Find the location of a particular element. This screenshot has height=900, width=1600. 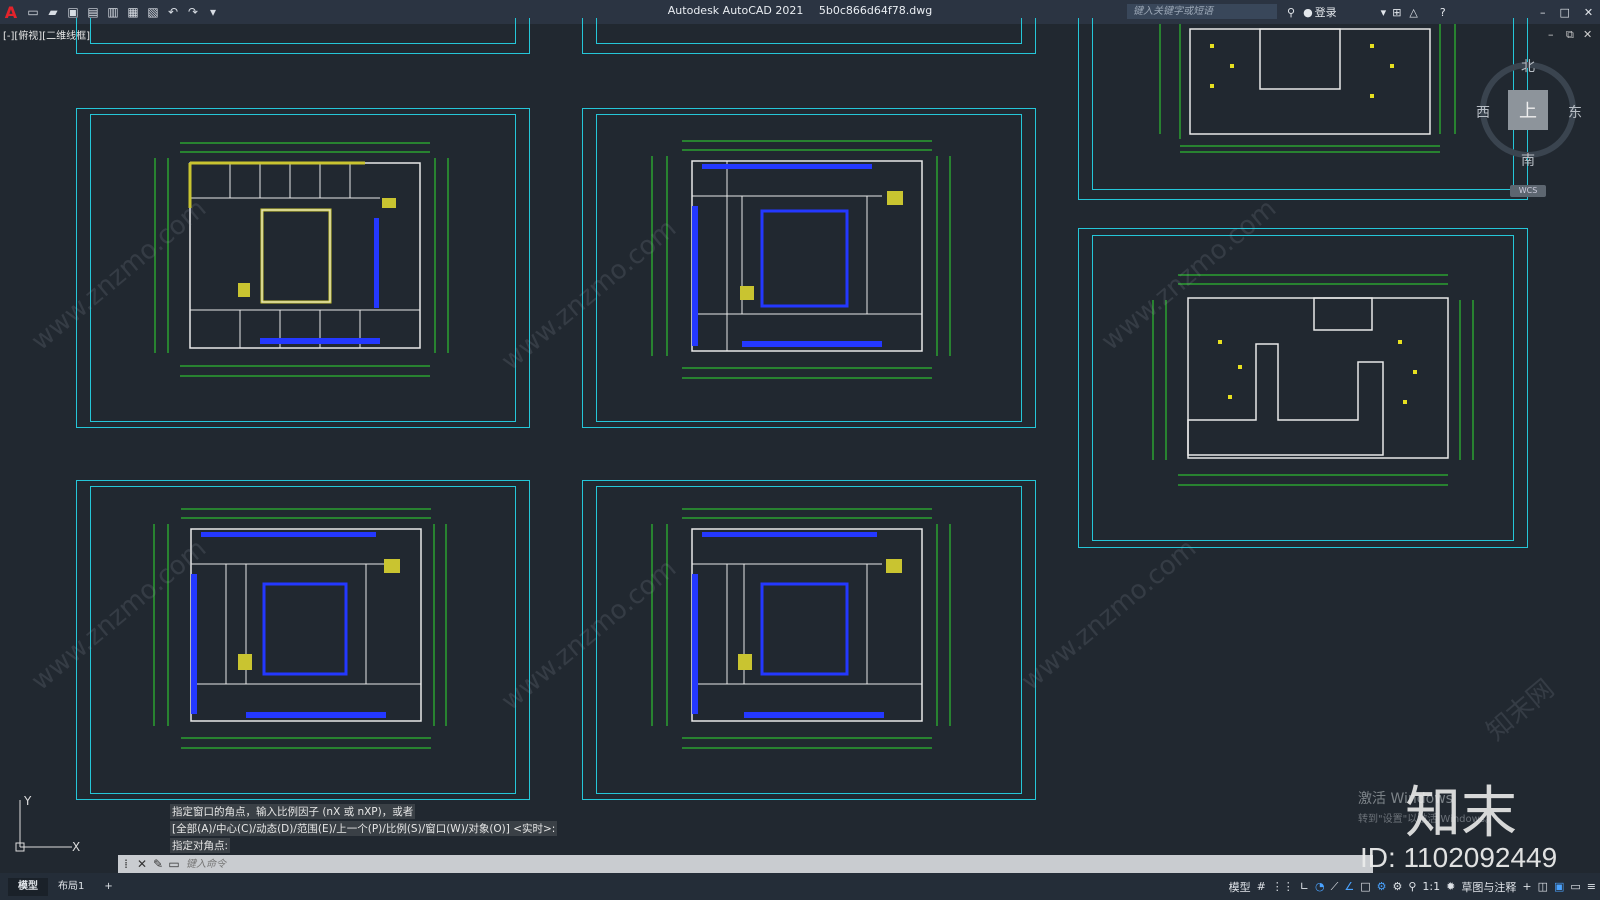

polar-tracking-icon: ◔ is located at coordinates (1320, 886).